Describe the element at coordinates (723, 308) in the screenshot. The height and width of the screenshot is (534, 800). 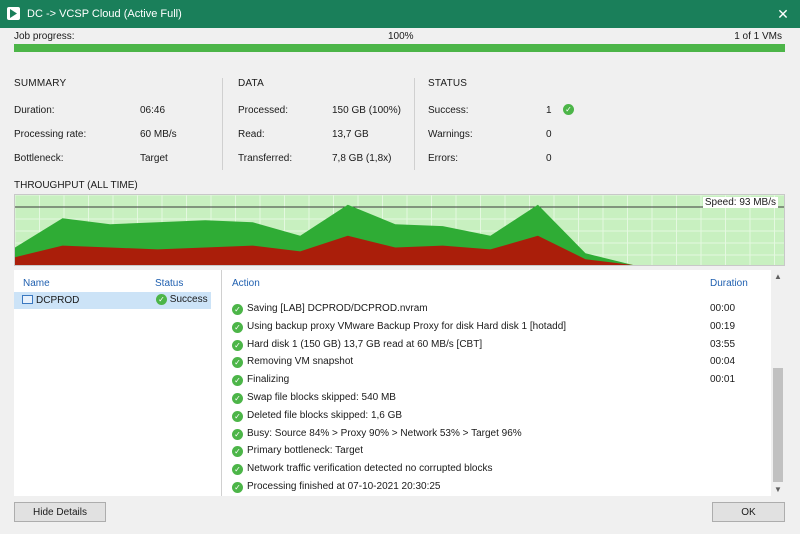
I see `action-duration: 00:00` at that location.